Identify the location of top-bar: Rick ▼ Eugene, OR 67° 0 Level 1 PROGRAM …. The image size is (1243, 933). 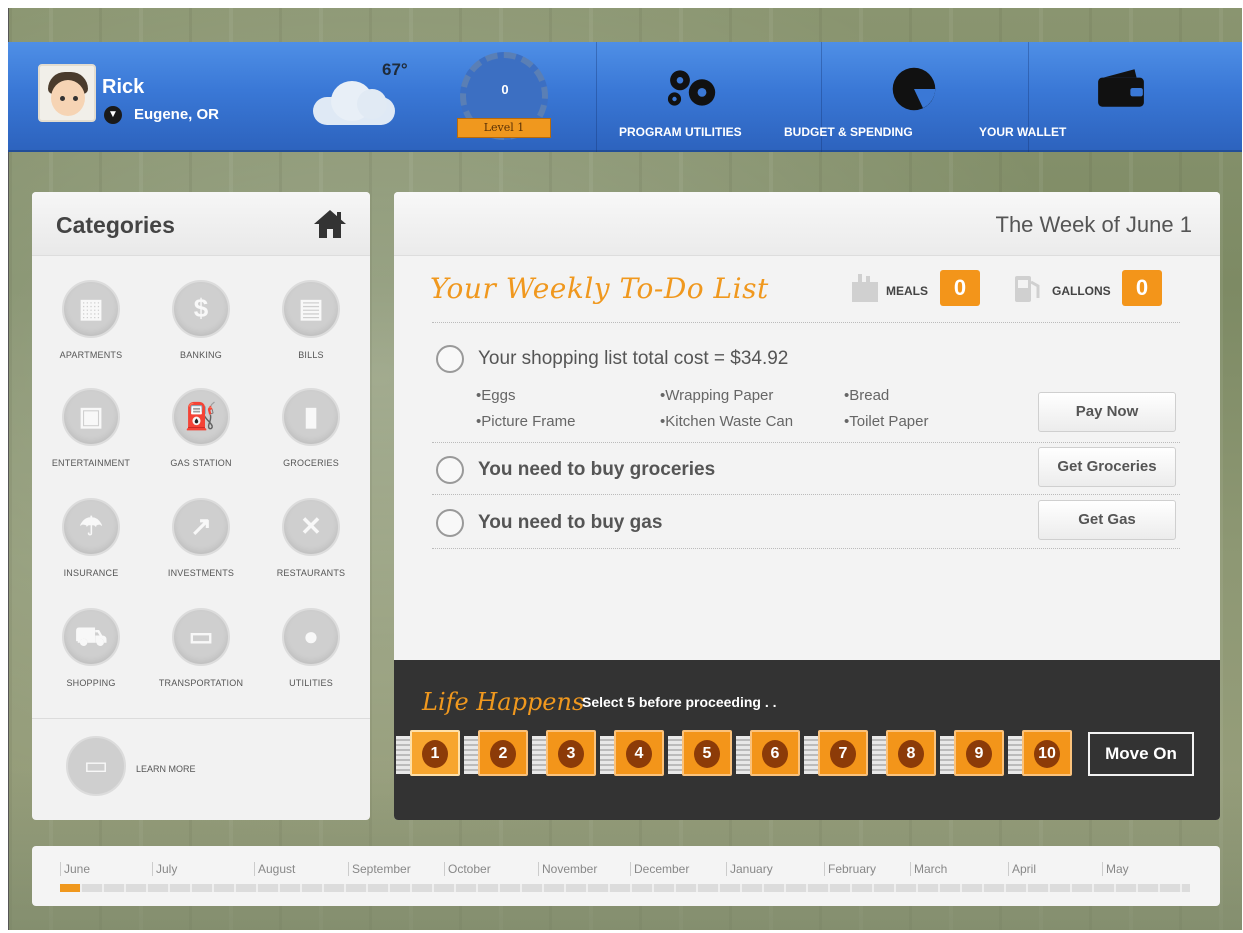
(625, 97).